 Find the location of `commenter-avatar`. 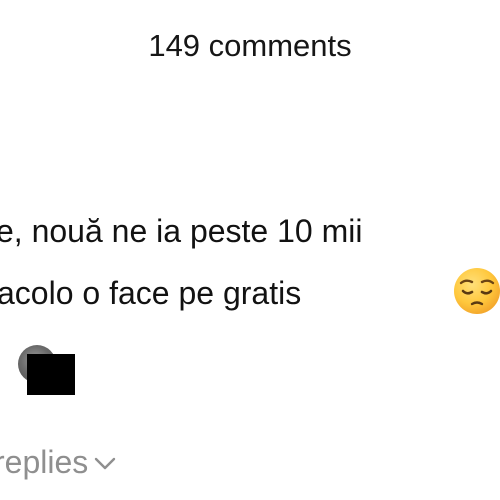

commenter-avatar is located at coordinates (48, 369).